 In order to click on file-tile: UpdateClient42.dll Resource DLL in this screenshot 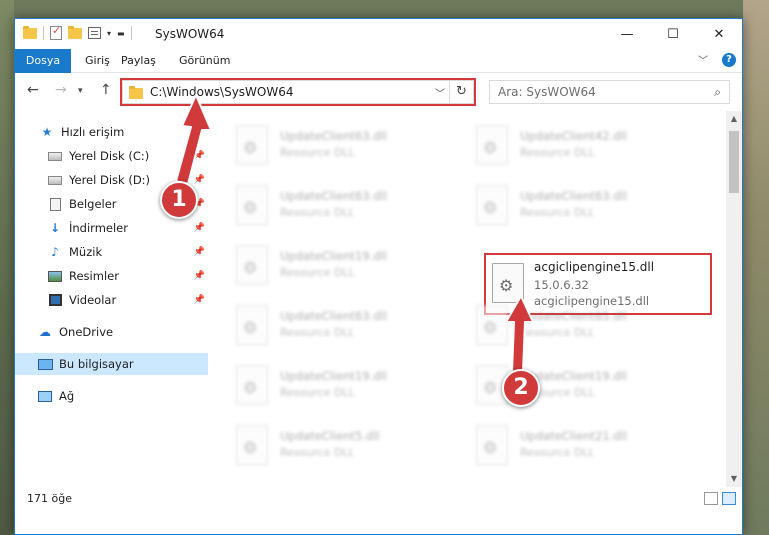, I will do `click(573, 145)`.